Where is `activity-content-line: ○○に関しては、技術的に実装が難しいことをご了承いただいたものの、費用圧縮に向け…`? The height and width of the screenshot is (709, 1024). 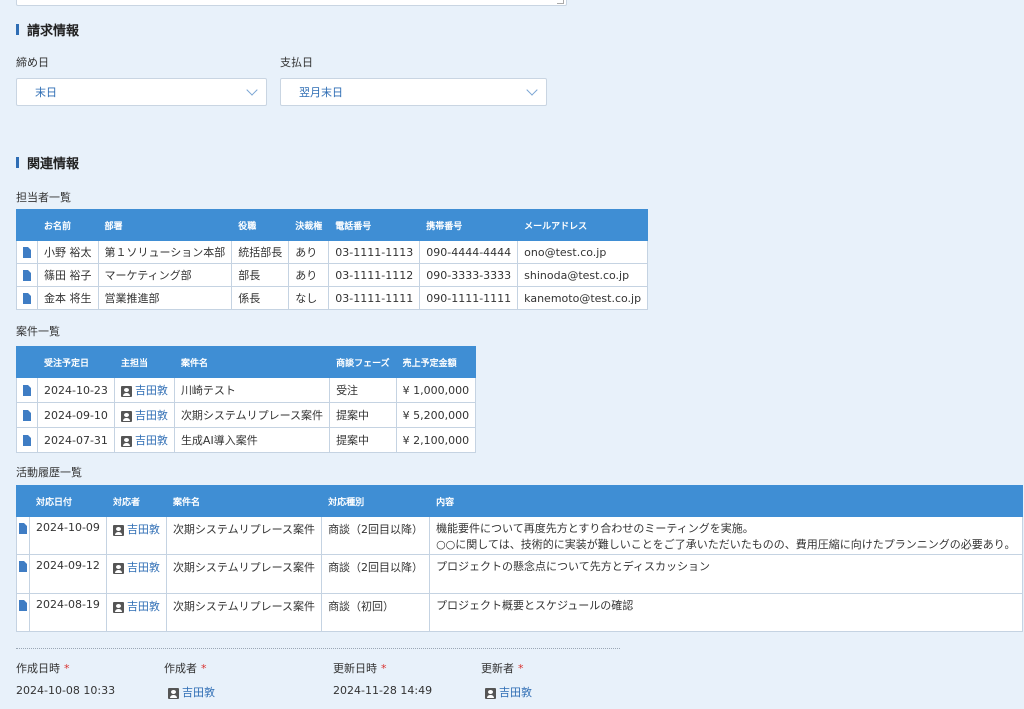
activity-content-line: ○○に関しては、技術的に実装が難しいことをご了承いただいたものの、費用圧縮に向け… is located at coordinates (726, 544).